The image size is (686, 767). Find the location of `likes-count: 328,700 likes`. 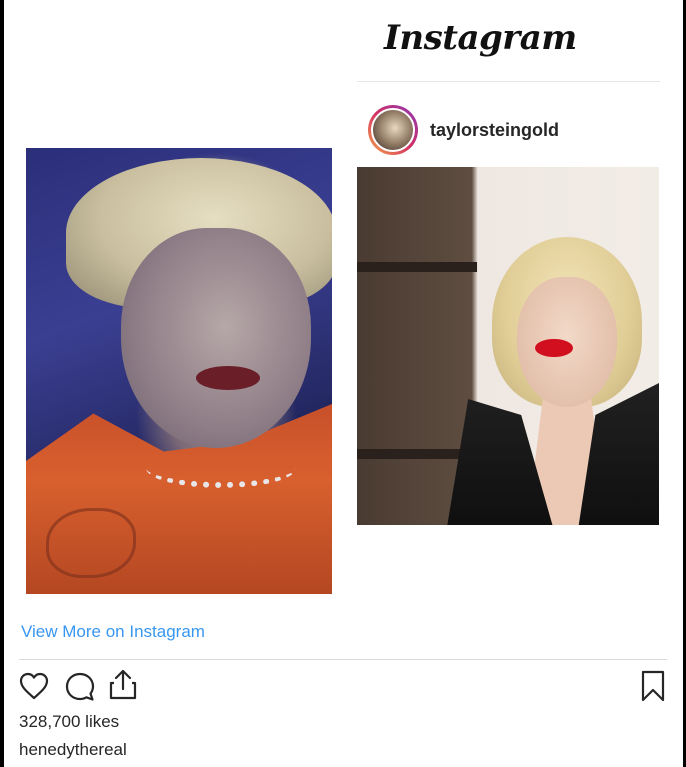

likes-count: 328,700 likes is located at coordinates (69, 721).